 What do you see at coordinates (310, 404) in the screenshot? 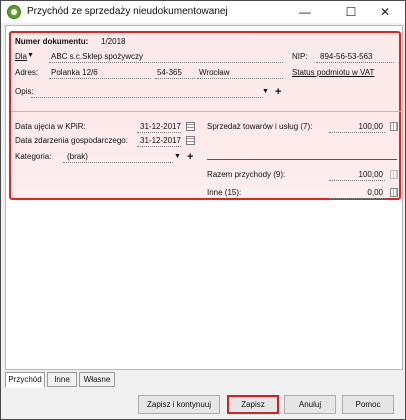
I see `cancel-button: Anuluj` at bounding box center [310, 404].